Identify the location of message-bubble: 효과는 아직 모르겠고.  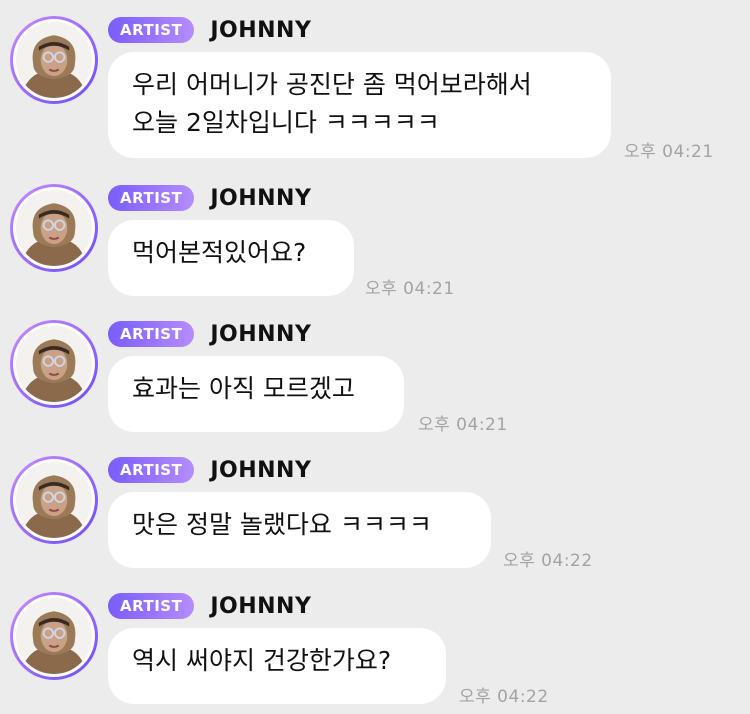
(256, 394).